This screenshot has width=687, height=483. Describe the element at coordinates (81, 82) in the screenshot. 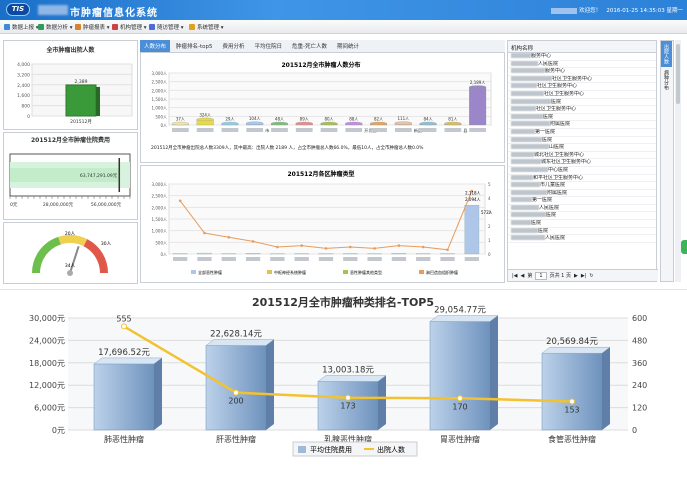

I see `bar-value-label: 2,389` at that location.